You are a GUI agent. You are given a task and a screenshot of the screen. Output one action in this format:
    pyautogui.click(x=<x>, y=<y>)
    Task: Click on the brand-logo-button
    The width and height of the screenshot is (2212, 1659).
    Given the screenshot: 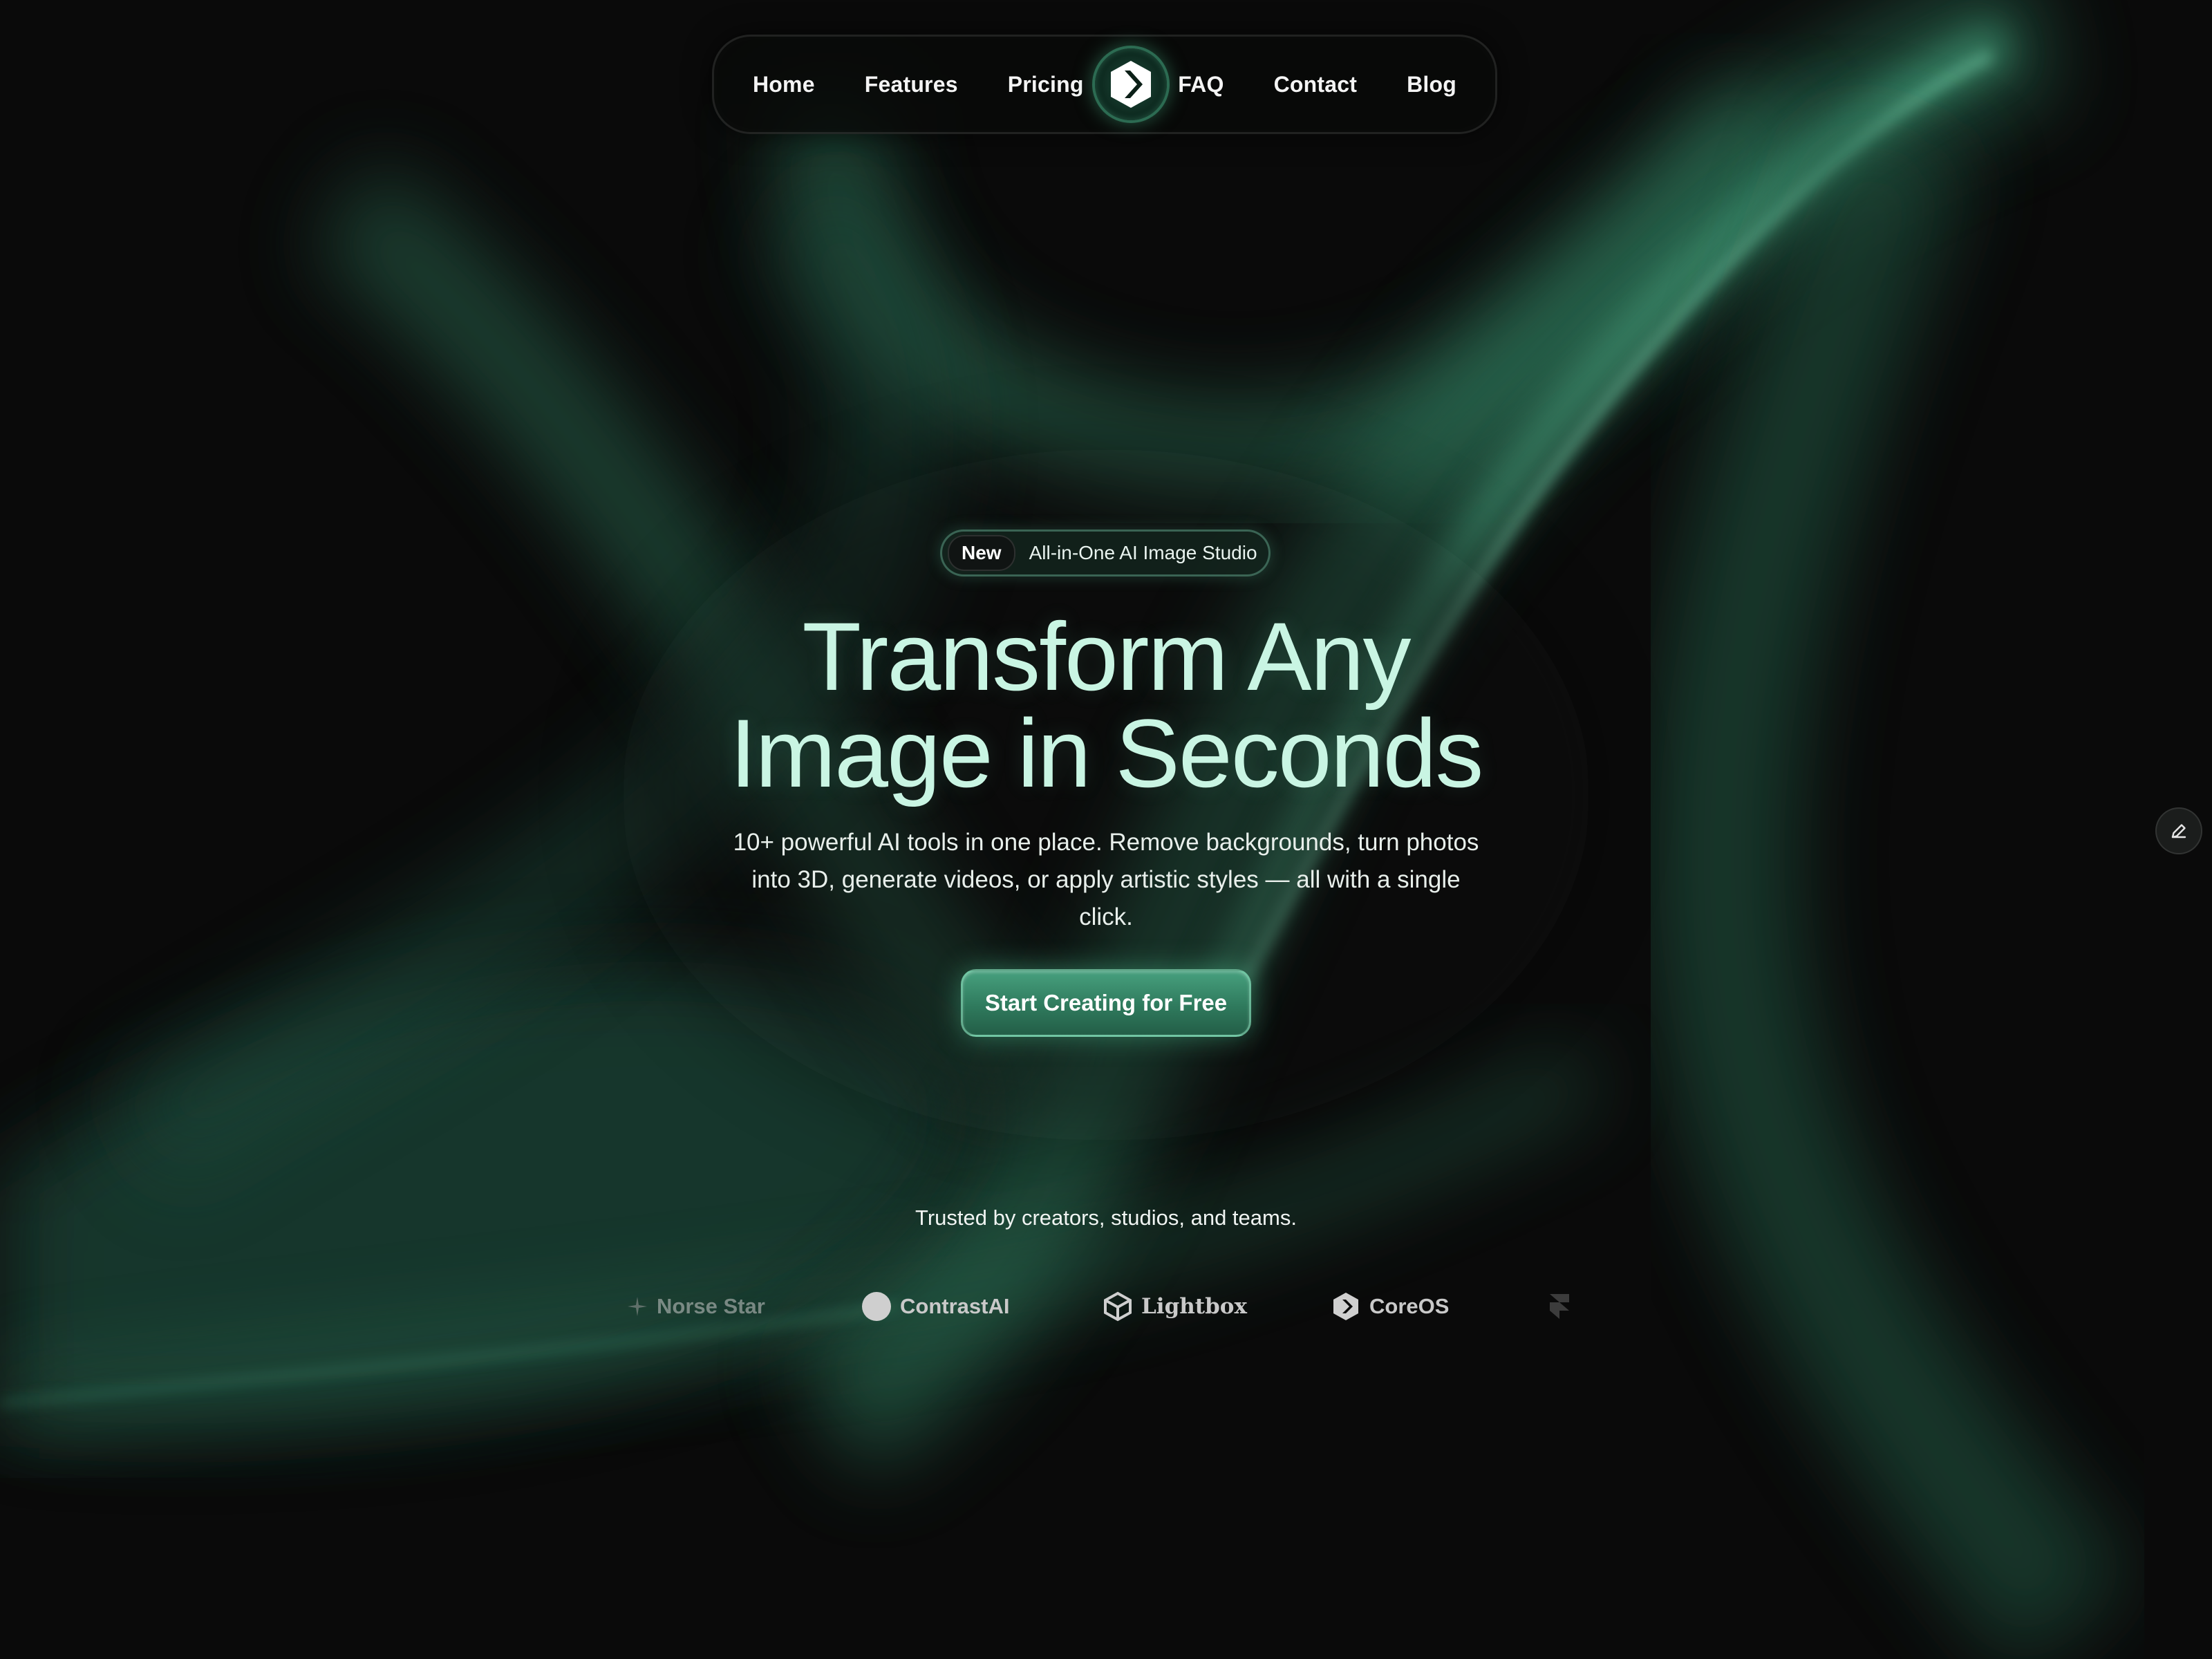 What is the action you would take?
    pyautogui.click(x=1131, y=84)
    